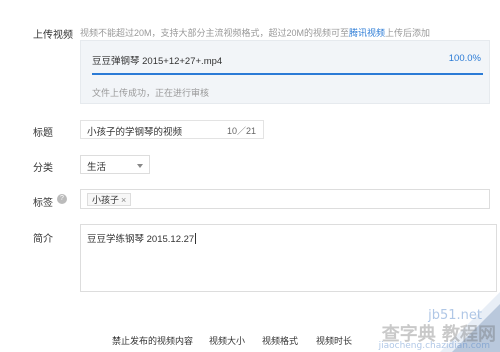 This screenshot has width=500, height=352. I want to click on upload-progress-fill, so click(287, 74).